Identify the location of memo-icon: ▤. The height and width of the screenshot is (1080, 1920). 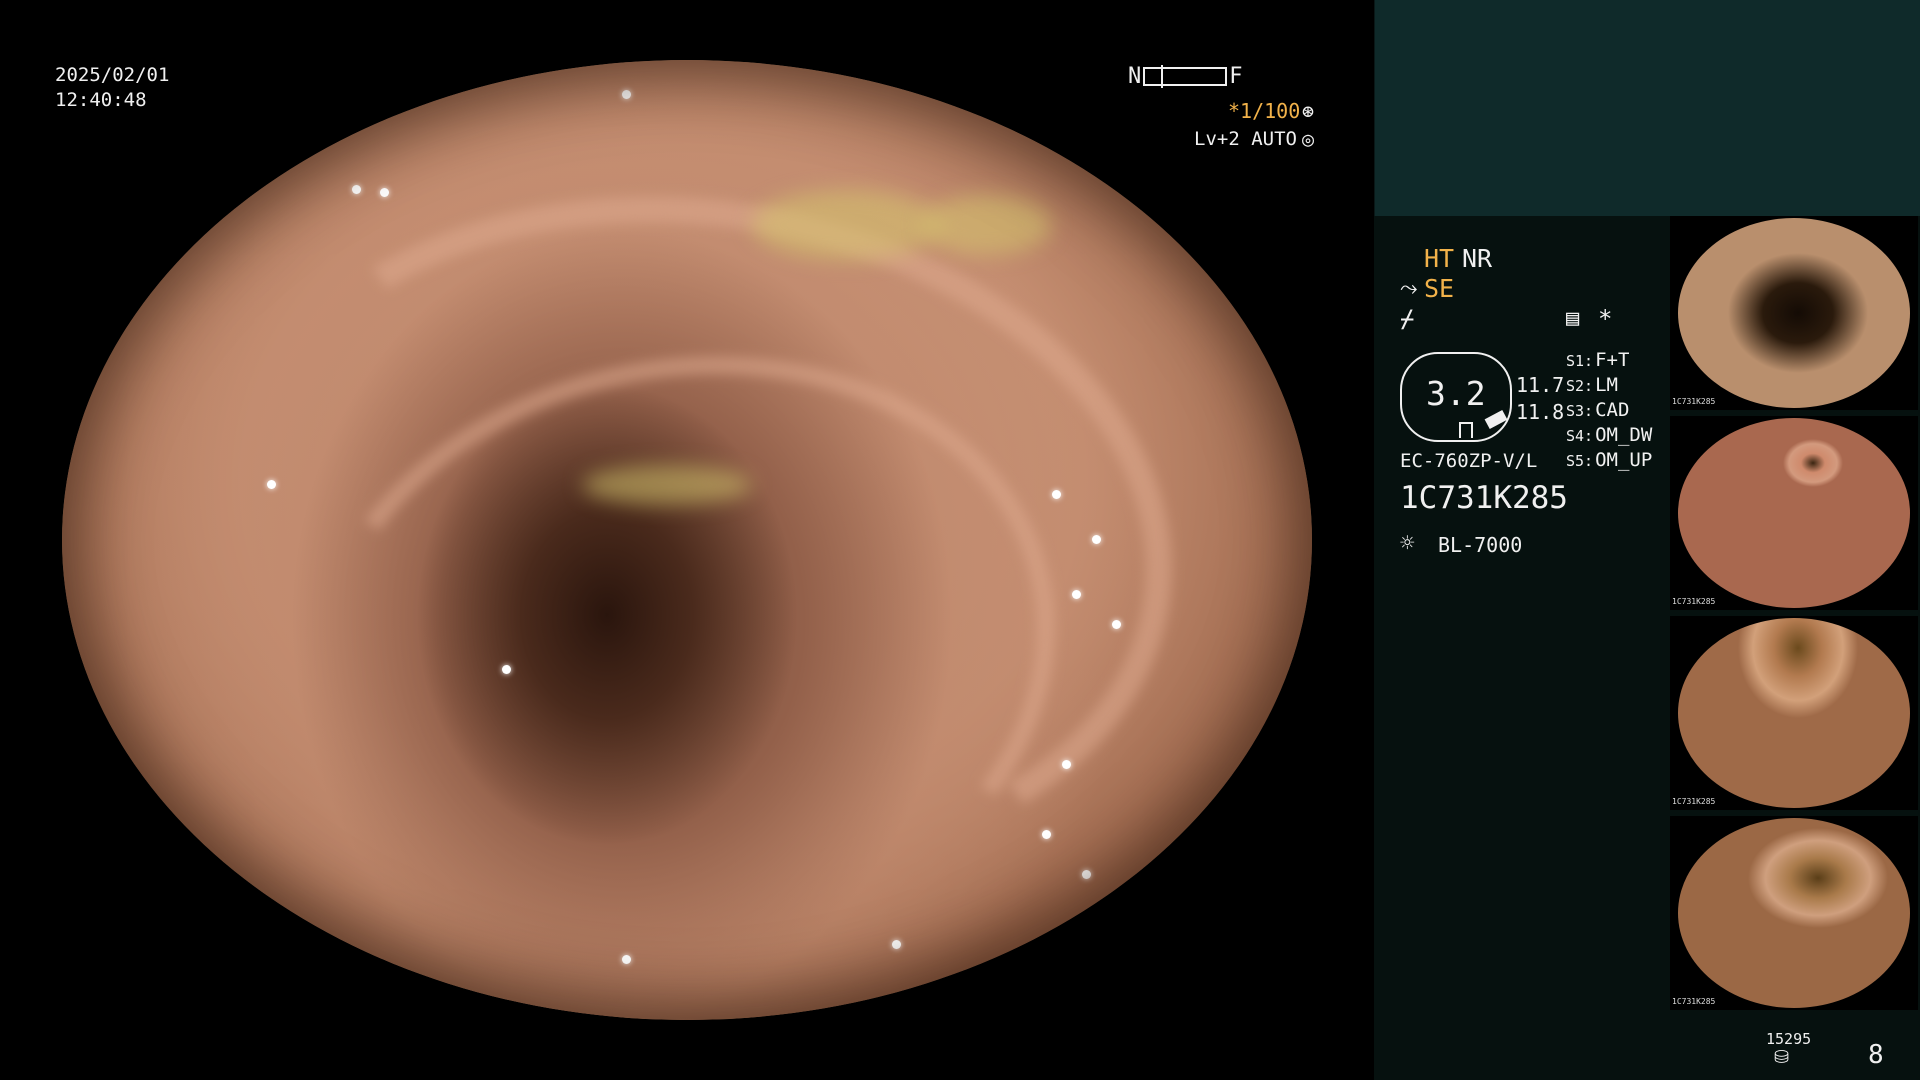
(1573, 318).